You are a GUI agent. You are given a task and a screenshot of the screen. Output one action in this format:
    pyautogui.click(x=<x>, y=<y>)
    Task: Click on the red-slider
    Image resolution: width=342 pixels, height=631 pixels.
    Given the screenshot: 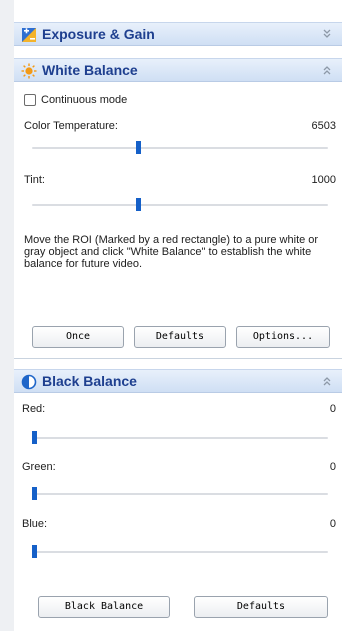 What is the action you would take?
    pyautogui.click(x=180, y=438)
    